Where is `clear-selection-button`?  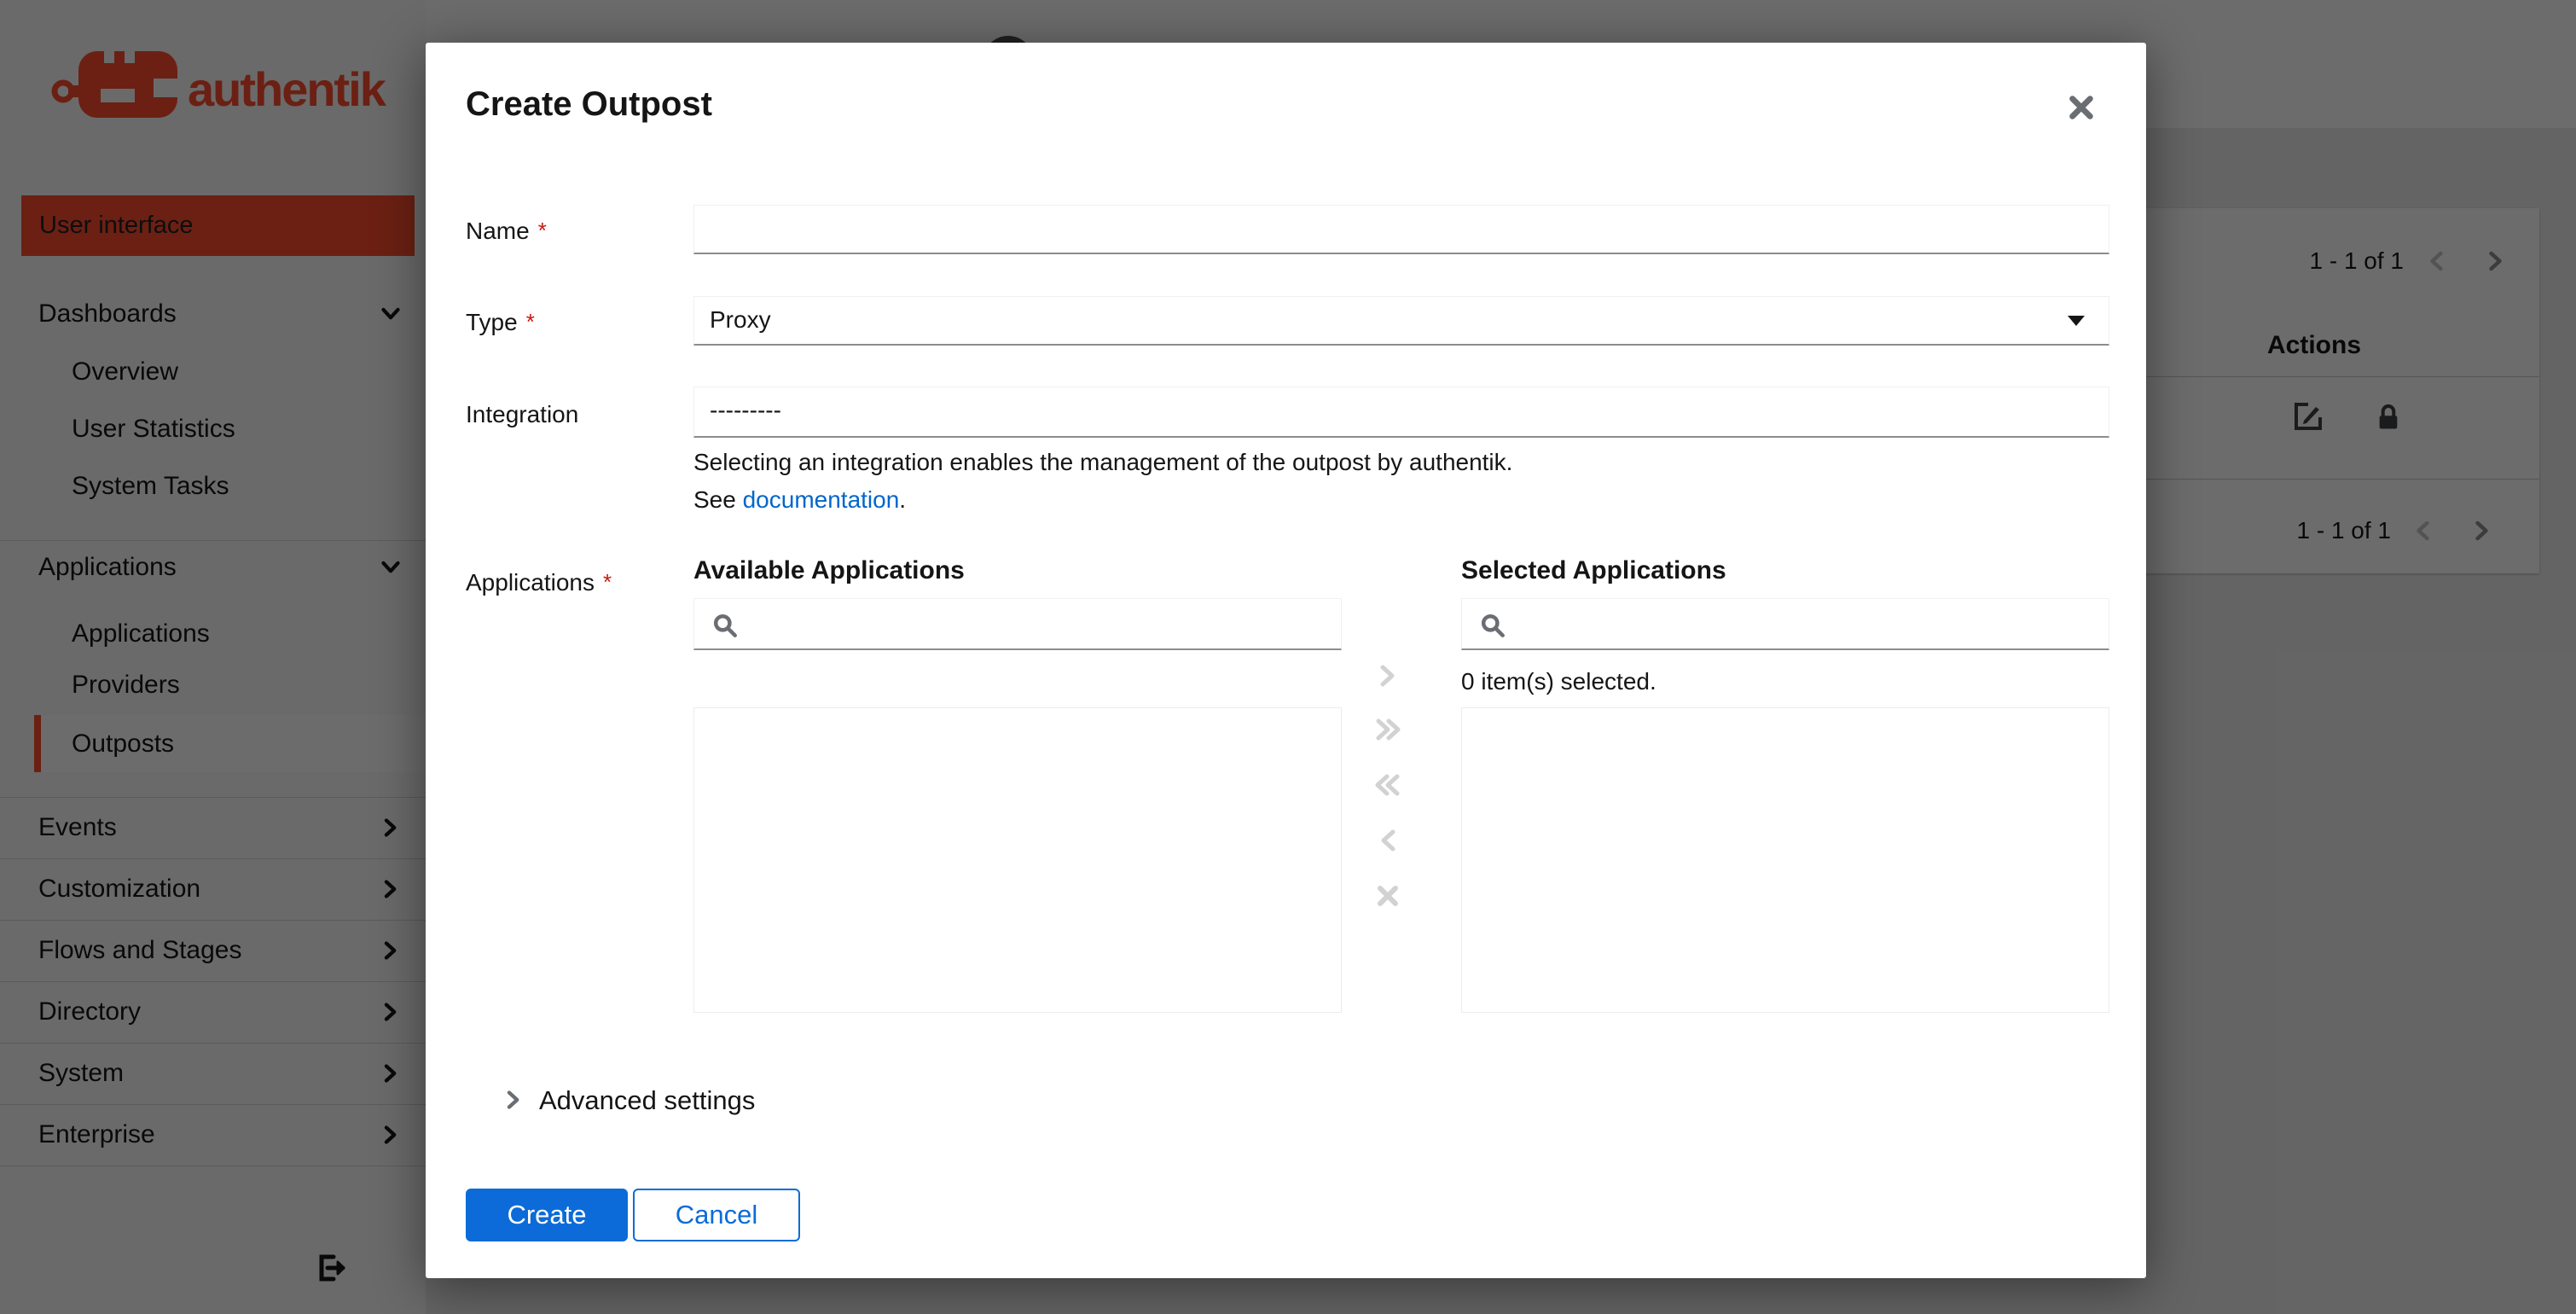 clear-selection-button is located at coordinates (1396, 896).